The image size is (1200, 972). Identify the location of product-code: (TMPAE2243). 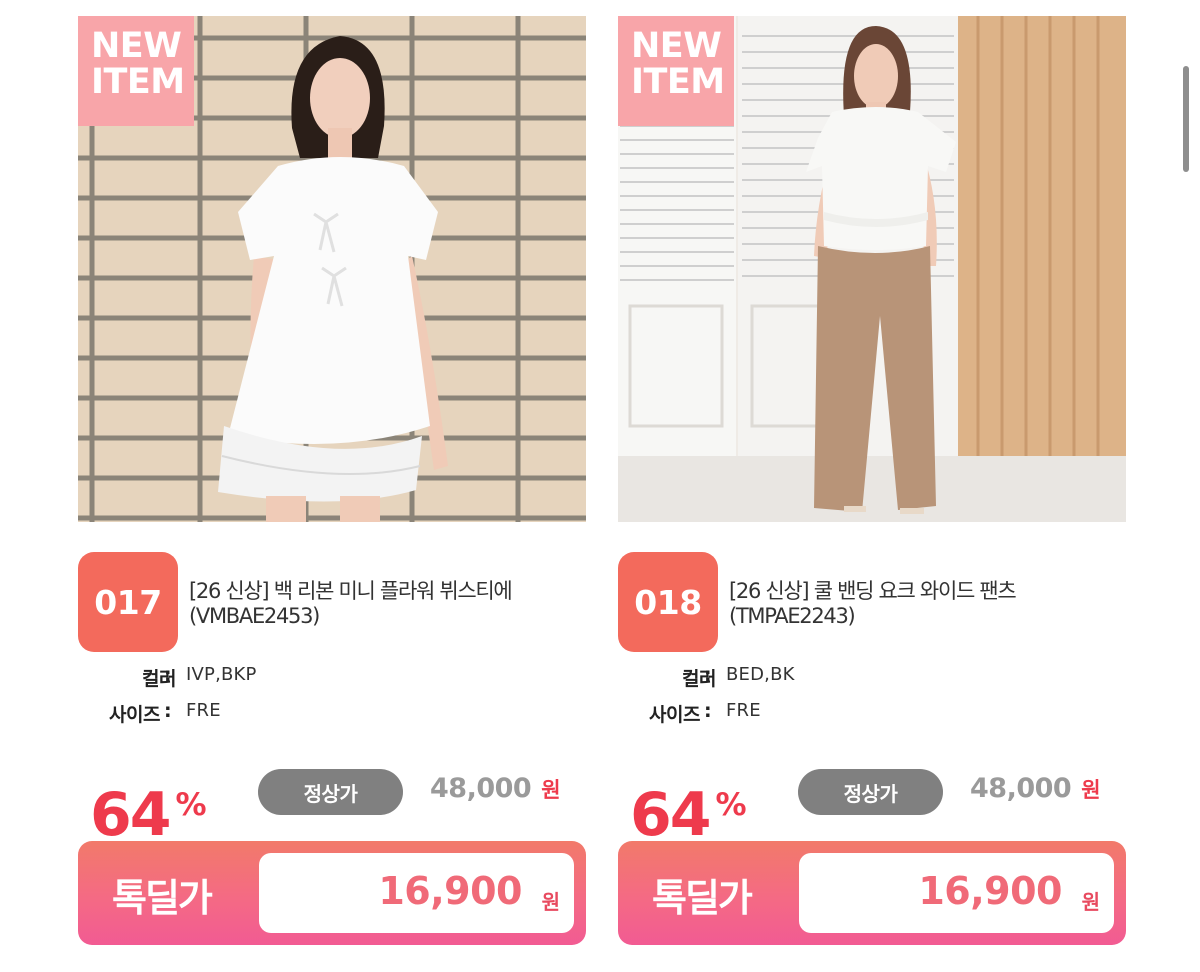
(792, 616).